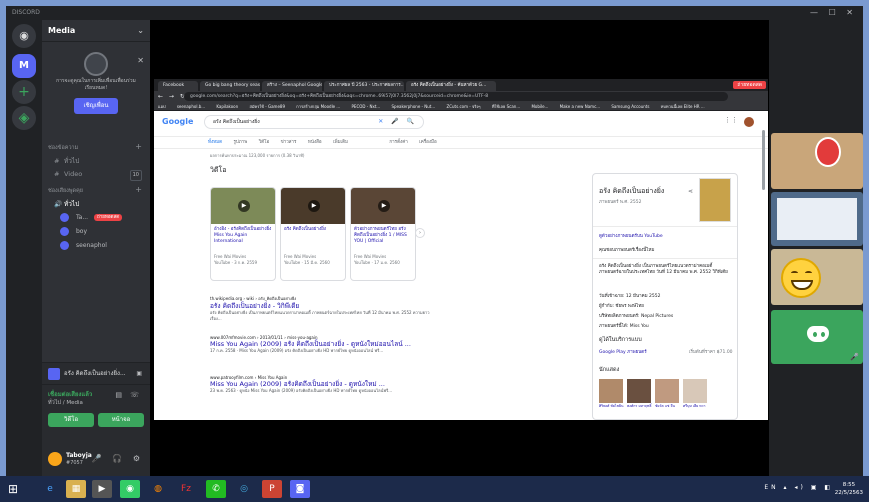  I want to click on category-voice: ช่องเสียงพูดคุย +, so click(96, 189).